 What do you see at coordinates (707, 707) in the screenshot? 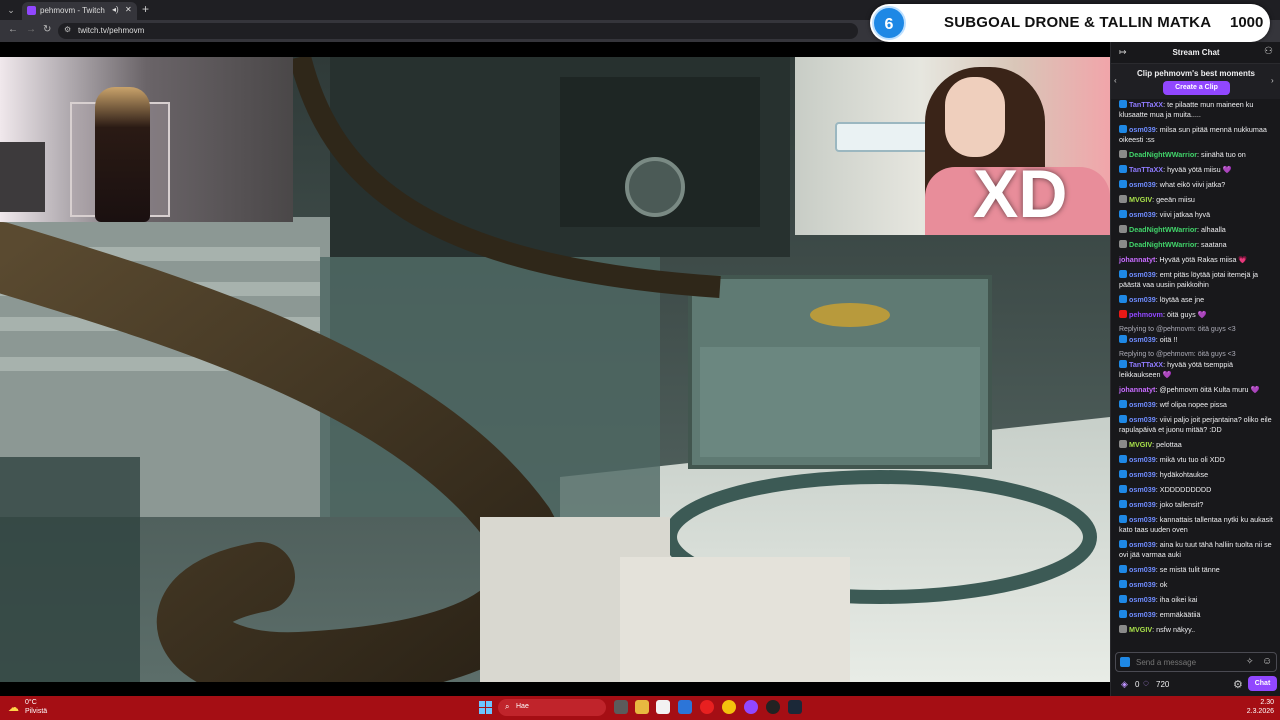
I see `app-red-icon` at bounding box center [707, 707].